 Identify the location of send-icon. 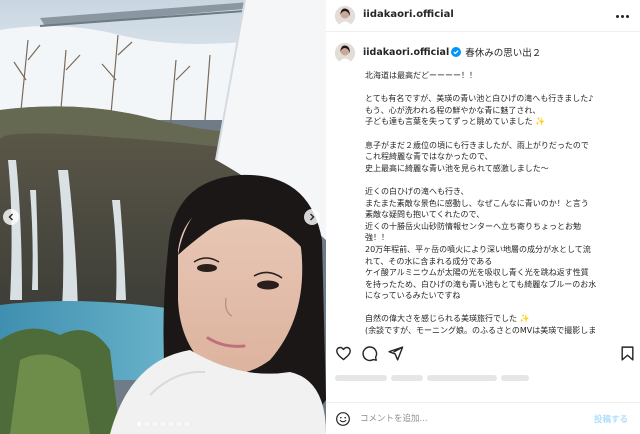
(396, 353).